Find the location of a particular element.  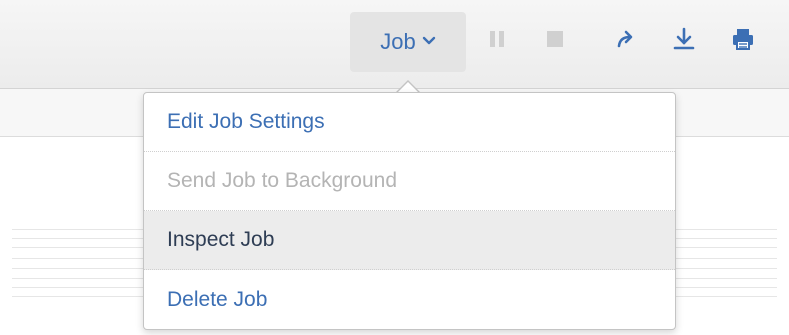

pause-icon is located at coordinates (497, 41).